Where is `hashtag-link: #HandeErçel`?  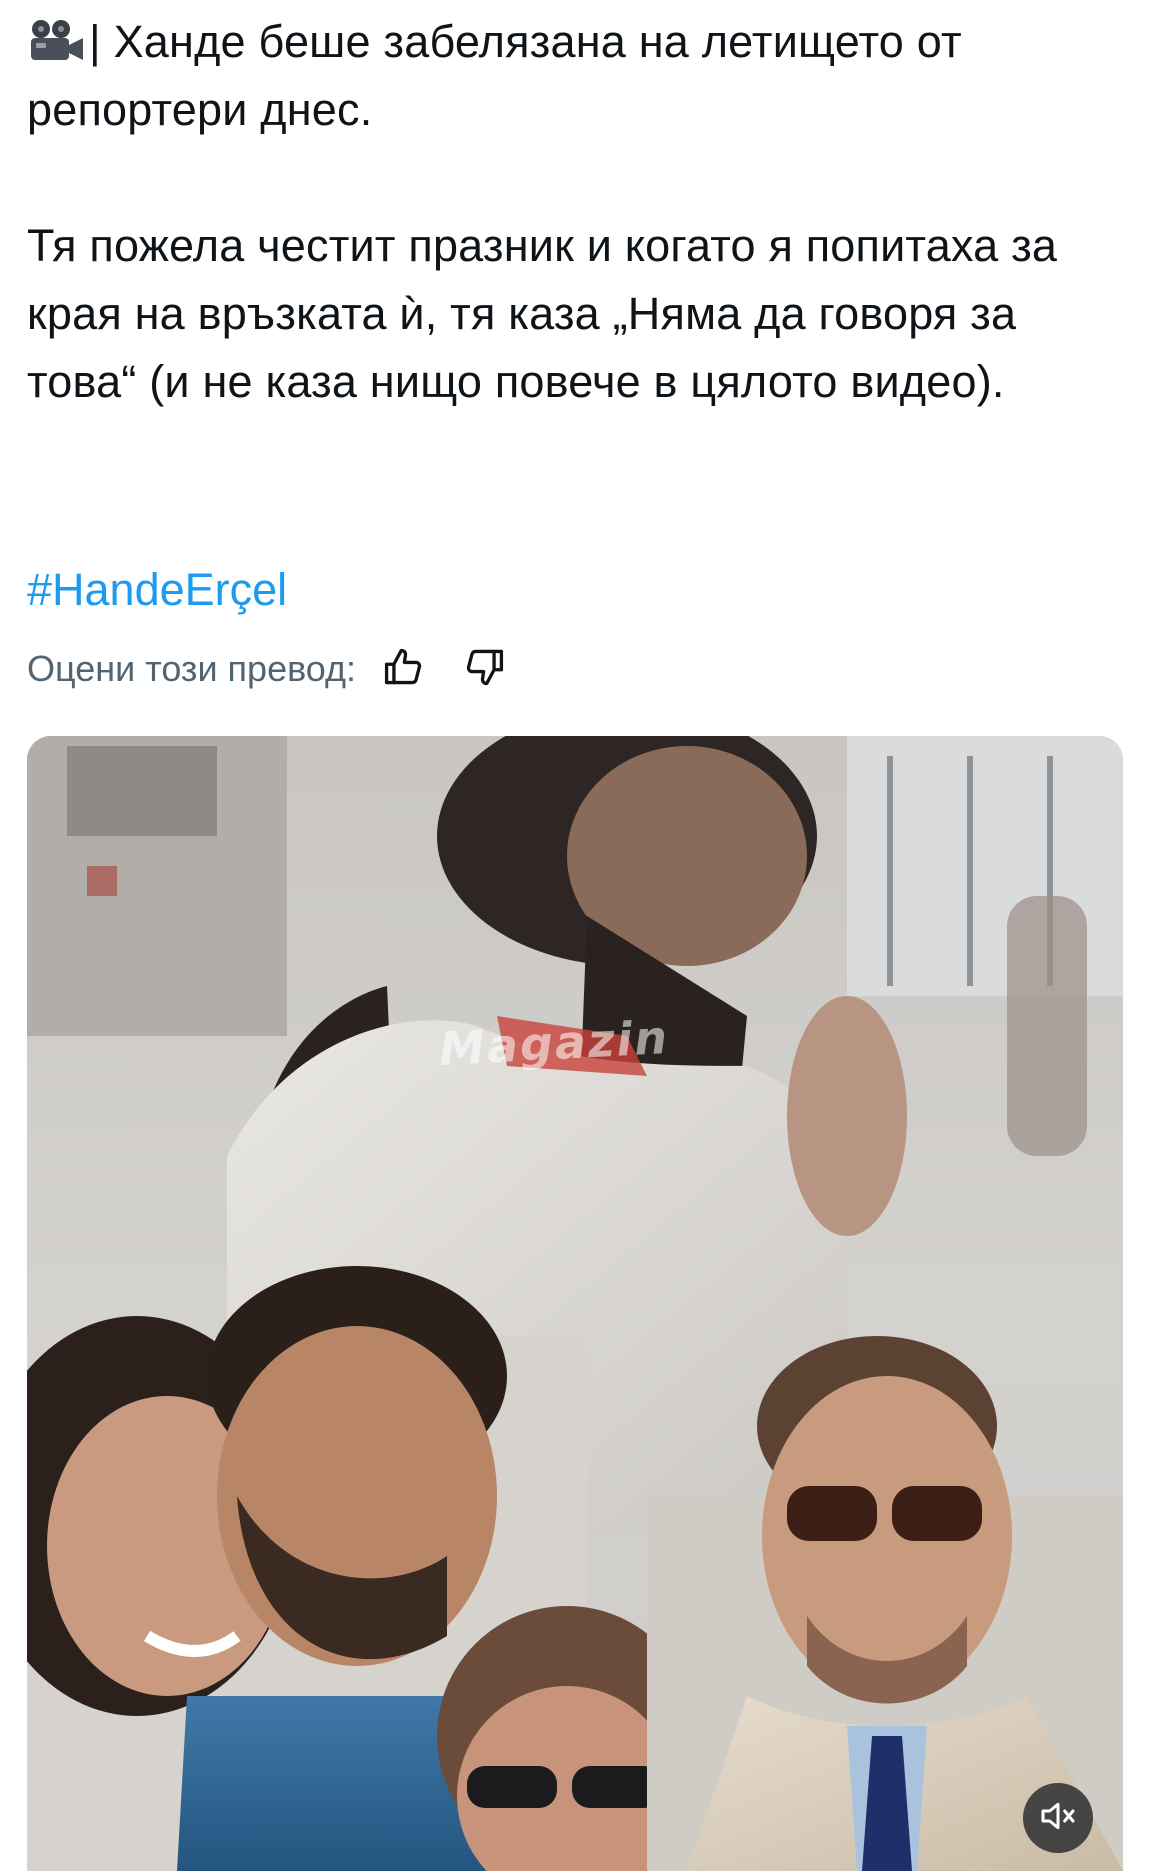 hashtag-link: #HandeErçel is located at coordinates (157, 590).